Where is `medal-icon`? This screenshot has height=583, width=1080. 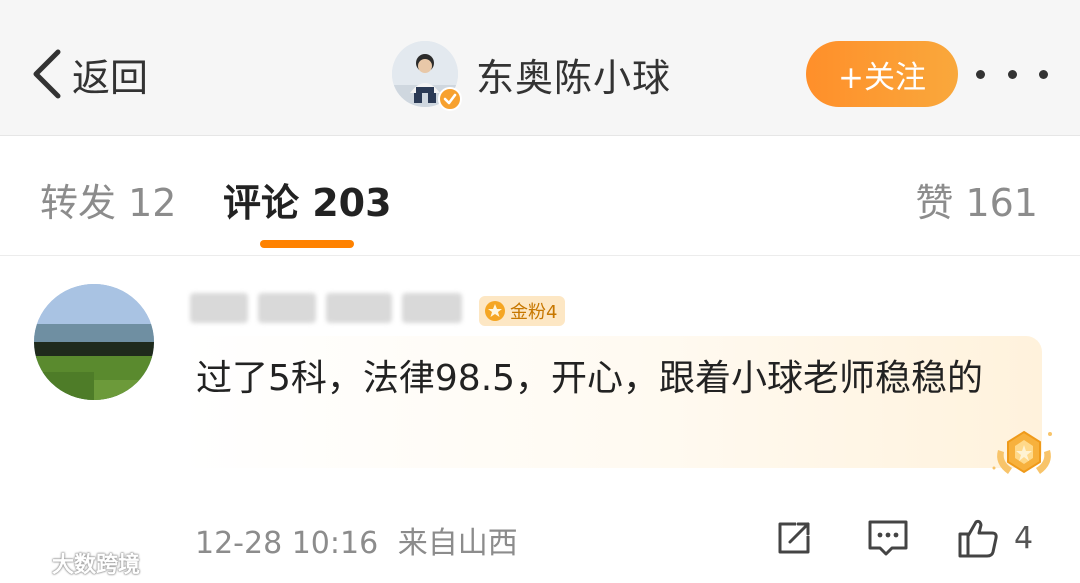 medal-icon is located at coordinates (1022, 452).